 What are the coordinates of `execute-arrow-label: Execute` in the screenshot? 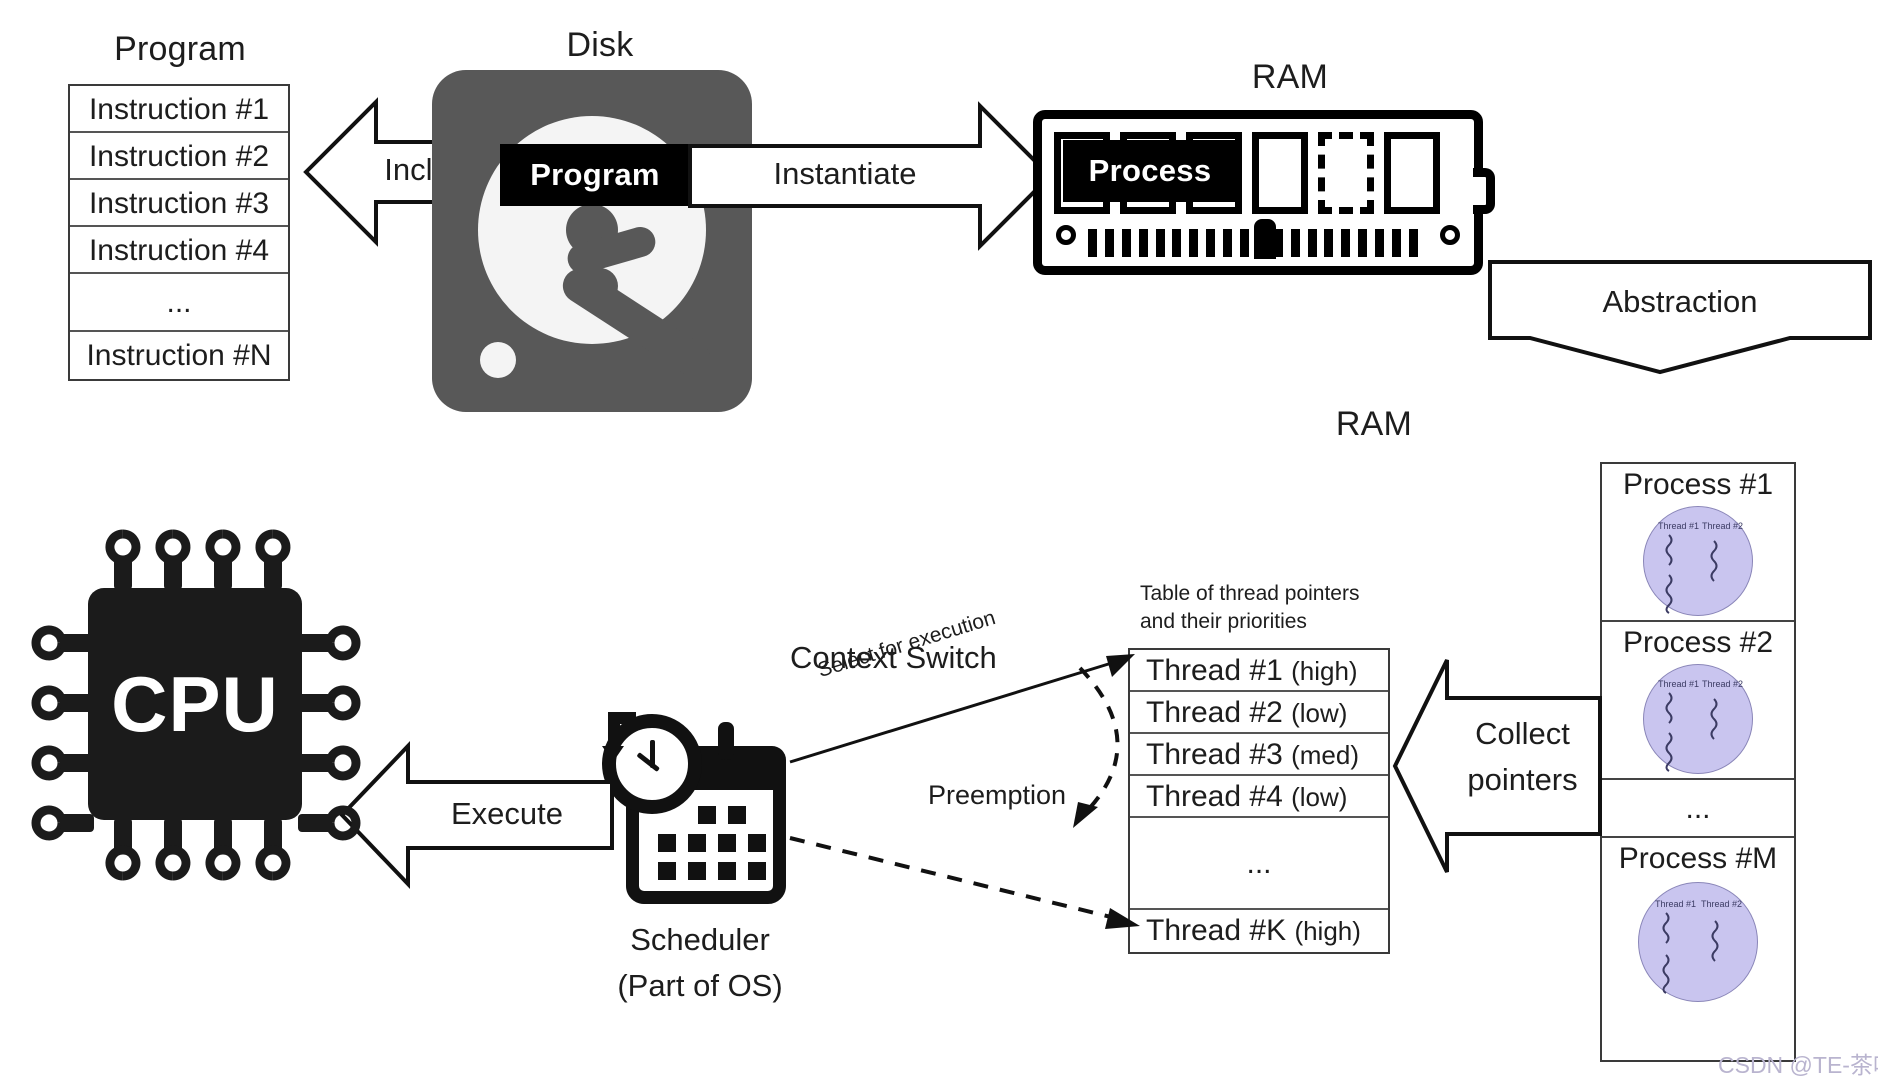 It's located at (506, 813).